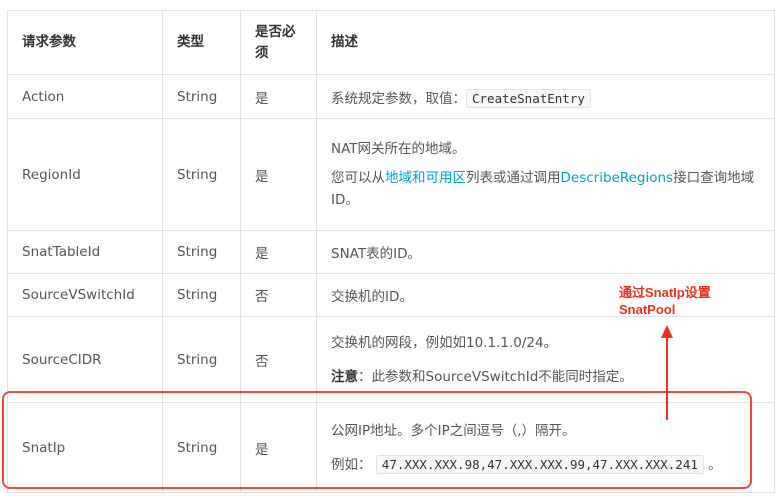  I want to click on header-description: 描述, so click(545, 42).